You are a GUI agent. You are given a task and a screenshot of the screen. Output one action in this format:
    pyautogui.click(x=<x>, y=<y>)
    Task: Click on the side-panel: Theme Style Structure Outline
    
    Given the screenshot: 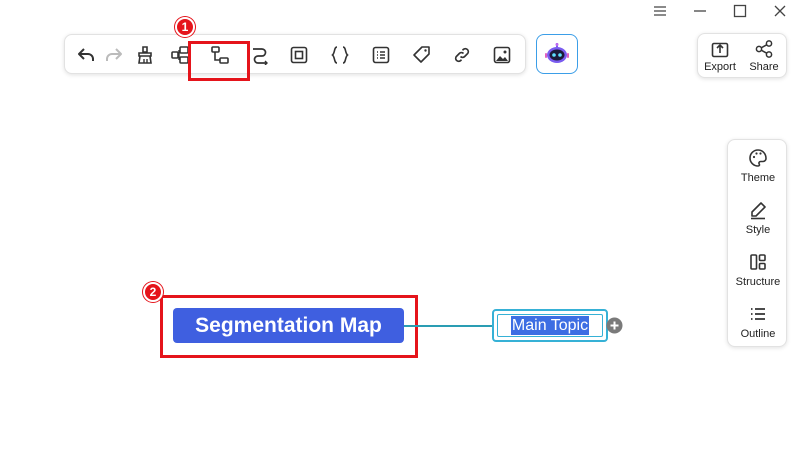 What is the action you would take?
    pyautogui.click(x=757, y=243)
    